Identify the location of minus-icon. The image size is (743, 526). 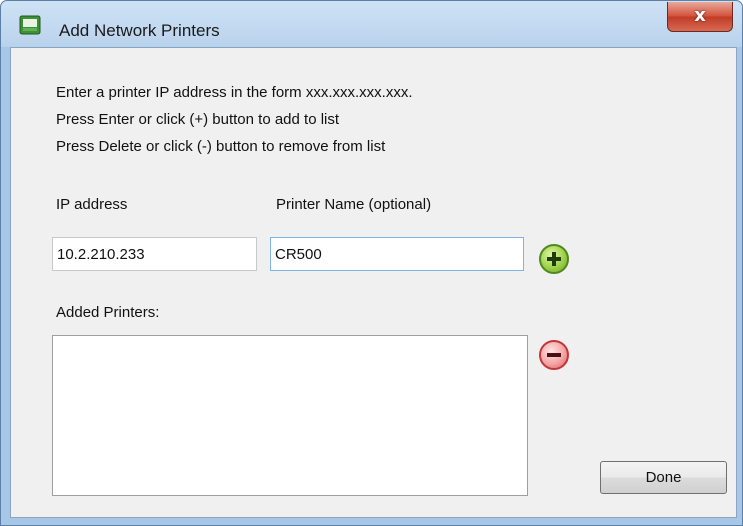
(554, 355).